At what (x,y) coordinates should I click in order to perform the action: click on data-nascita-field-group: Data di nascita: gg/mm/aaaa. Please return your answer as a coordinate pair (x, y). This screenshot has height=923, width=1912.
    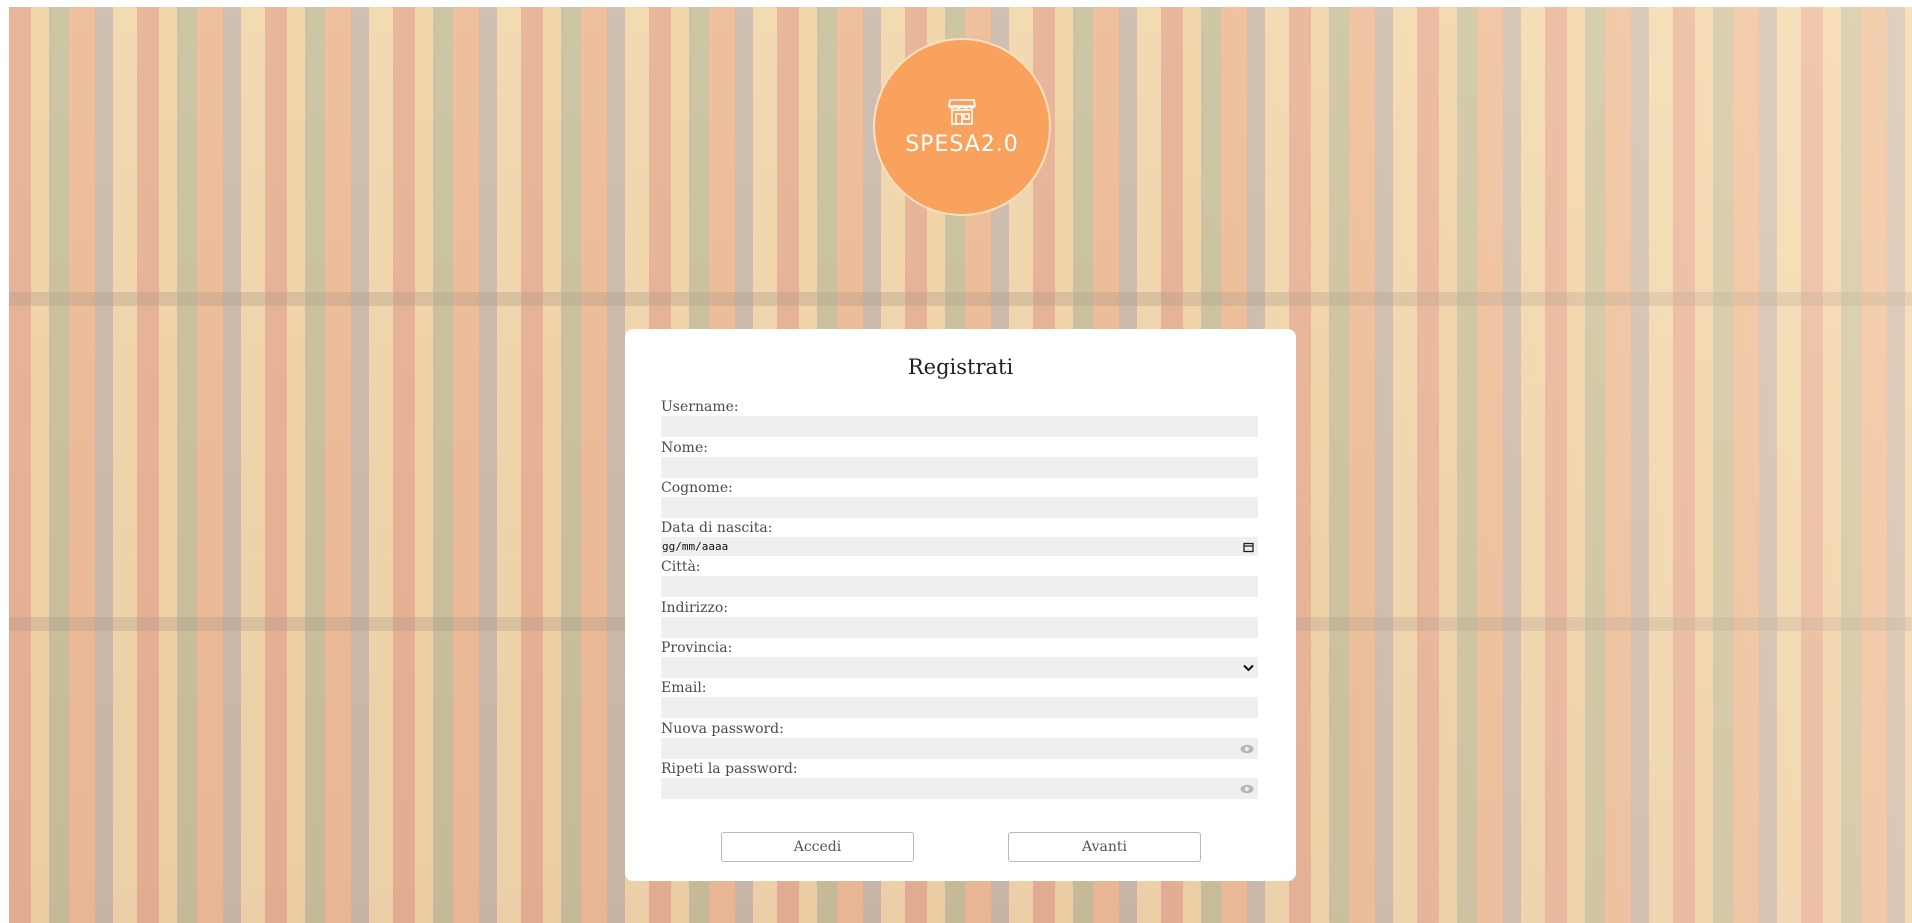
    Looking at the image, I should click on (959, 537).